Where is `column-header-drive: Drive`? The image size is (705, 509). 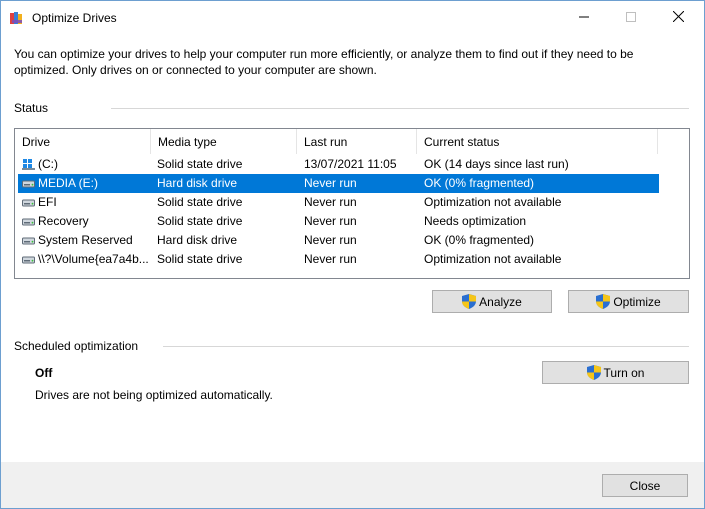 column-header-drive: Drive is located at coordinates (83, 141).